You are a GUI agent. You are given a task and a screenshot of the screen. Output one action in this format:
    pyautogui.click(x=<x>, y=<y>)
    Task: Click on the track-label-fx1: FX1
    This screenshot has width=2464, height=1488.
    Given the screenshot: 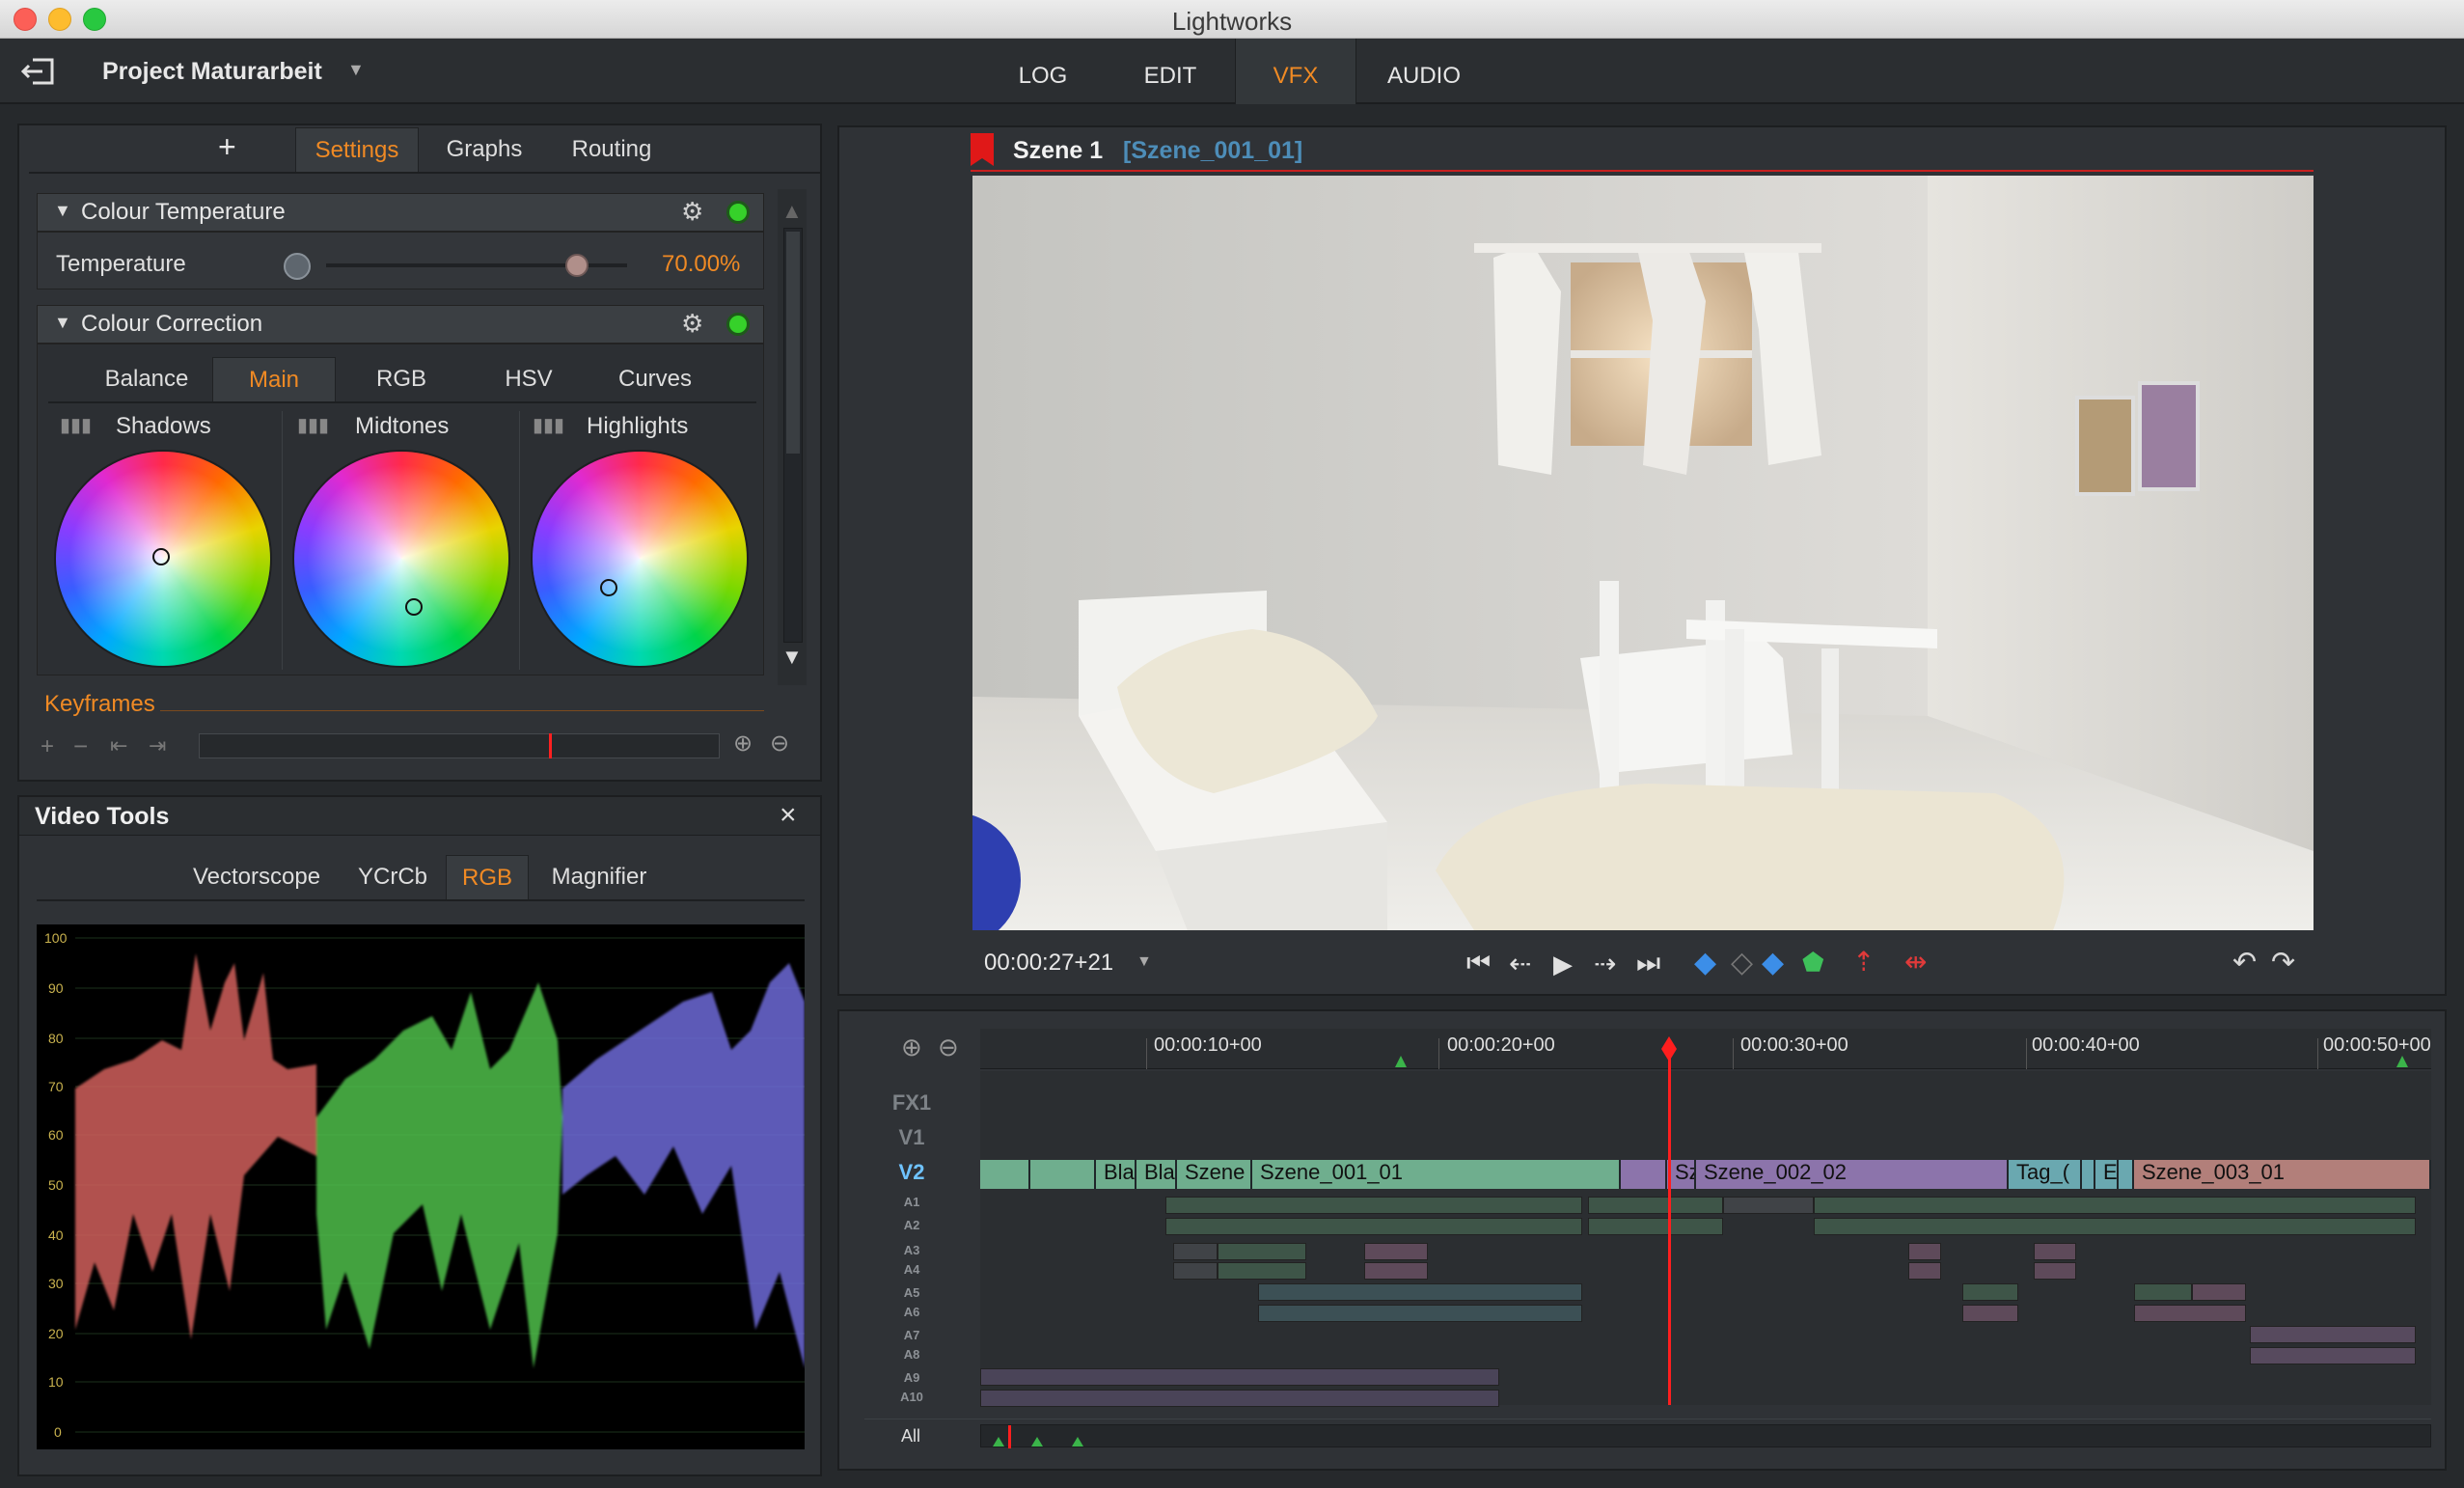 What is the action you would take?
    pyautogui.click(x=912, y=1103)
    